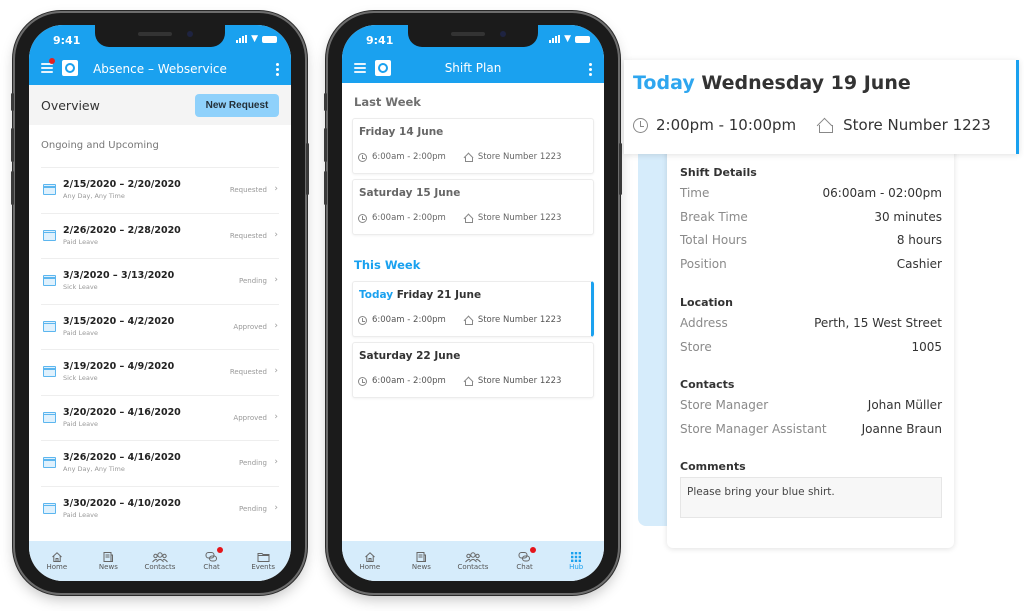  Describe the element at coordinates (620, 169) in the screenshot. I see `power-button` at that location.